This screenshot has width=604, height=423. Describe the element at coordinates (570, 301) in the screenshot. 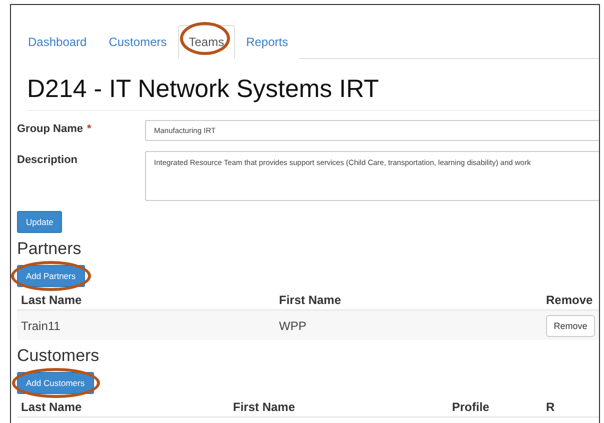

I see `column-header: Remove` at that location.